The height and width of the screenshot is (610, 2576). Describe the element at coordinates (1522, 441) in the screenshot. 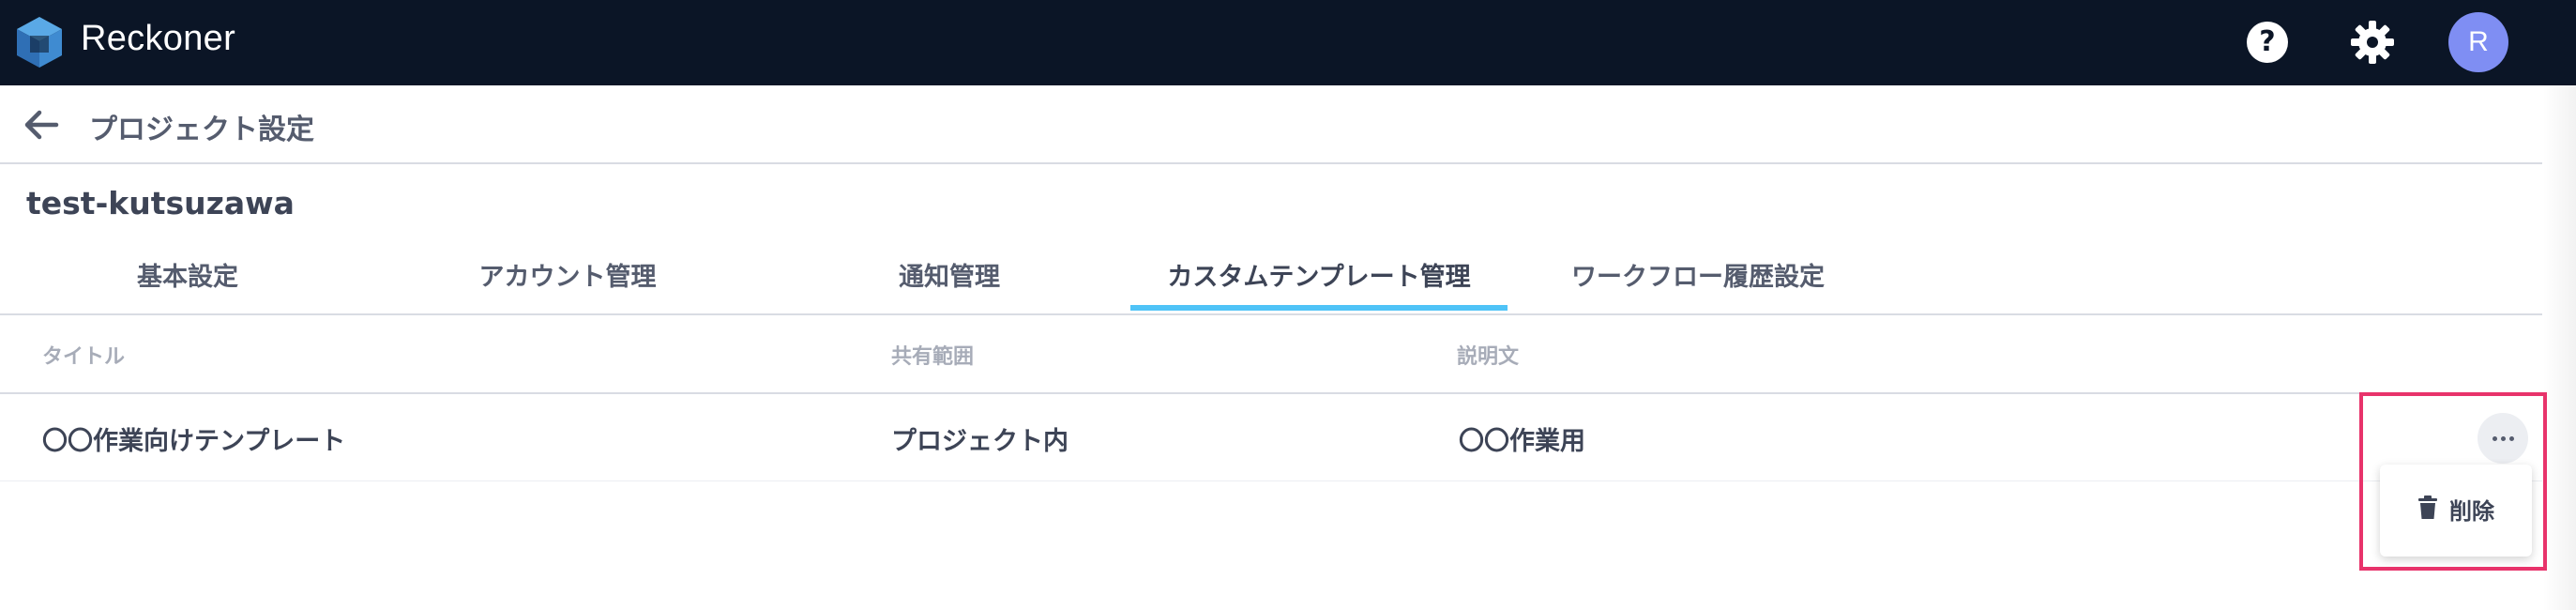

I see `template-description-cell: 〇〇作業用` at that location.